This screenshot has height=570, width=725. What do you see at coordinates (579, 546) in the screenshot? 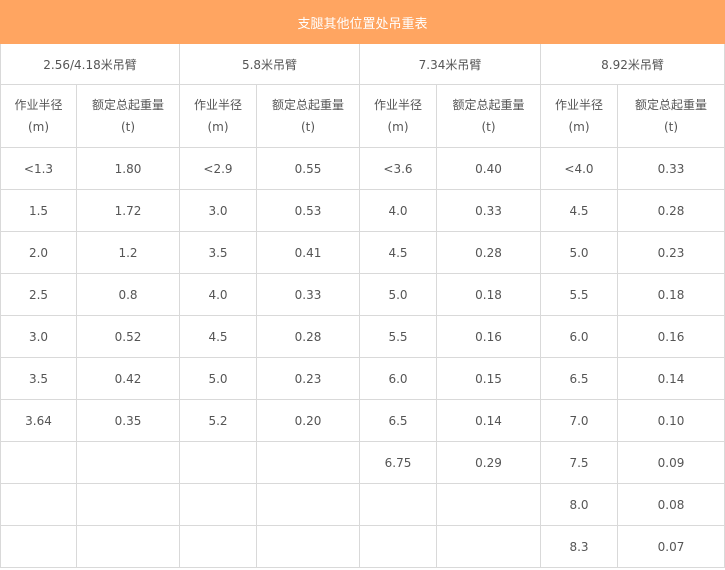
I see `radius-cell: 8.3` at bounding box center [579, 546].